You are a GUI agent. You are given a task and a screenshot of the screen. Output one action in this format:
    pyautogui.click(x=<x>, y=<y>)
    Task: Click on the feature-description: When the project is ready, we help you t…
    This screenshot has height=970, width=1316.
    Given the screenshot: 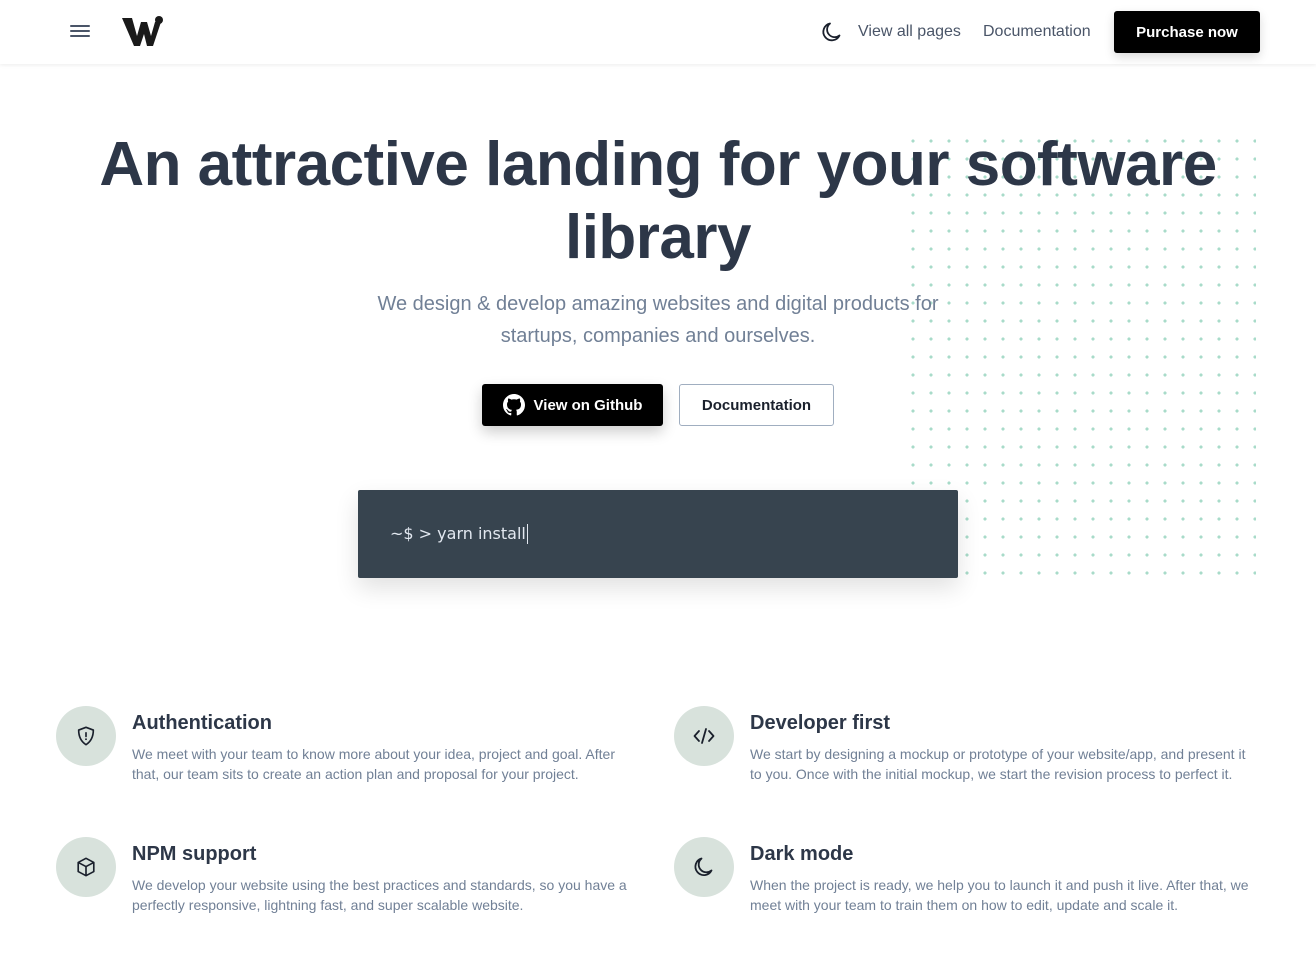 What is the action you would take?
    pyautogui.click(x=999, y=895)
    